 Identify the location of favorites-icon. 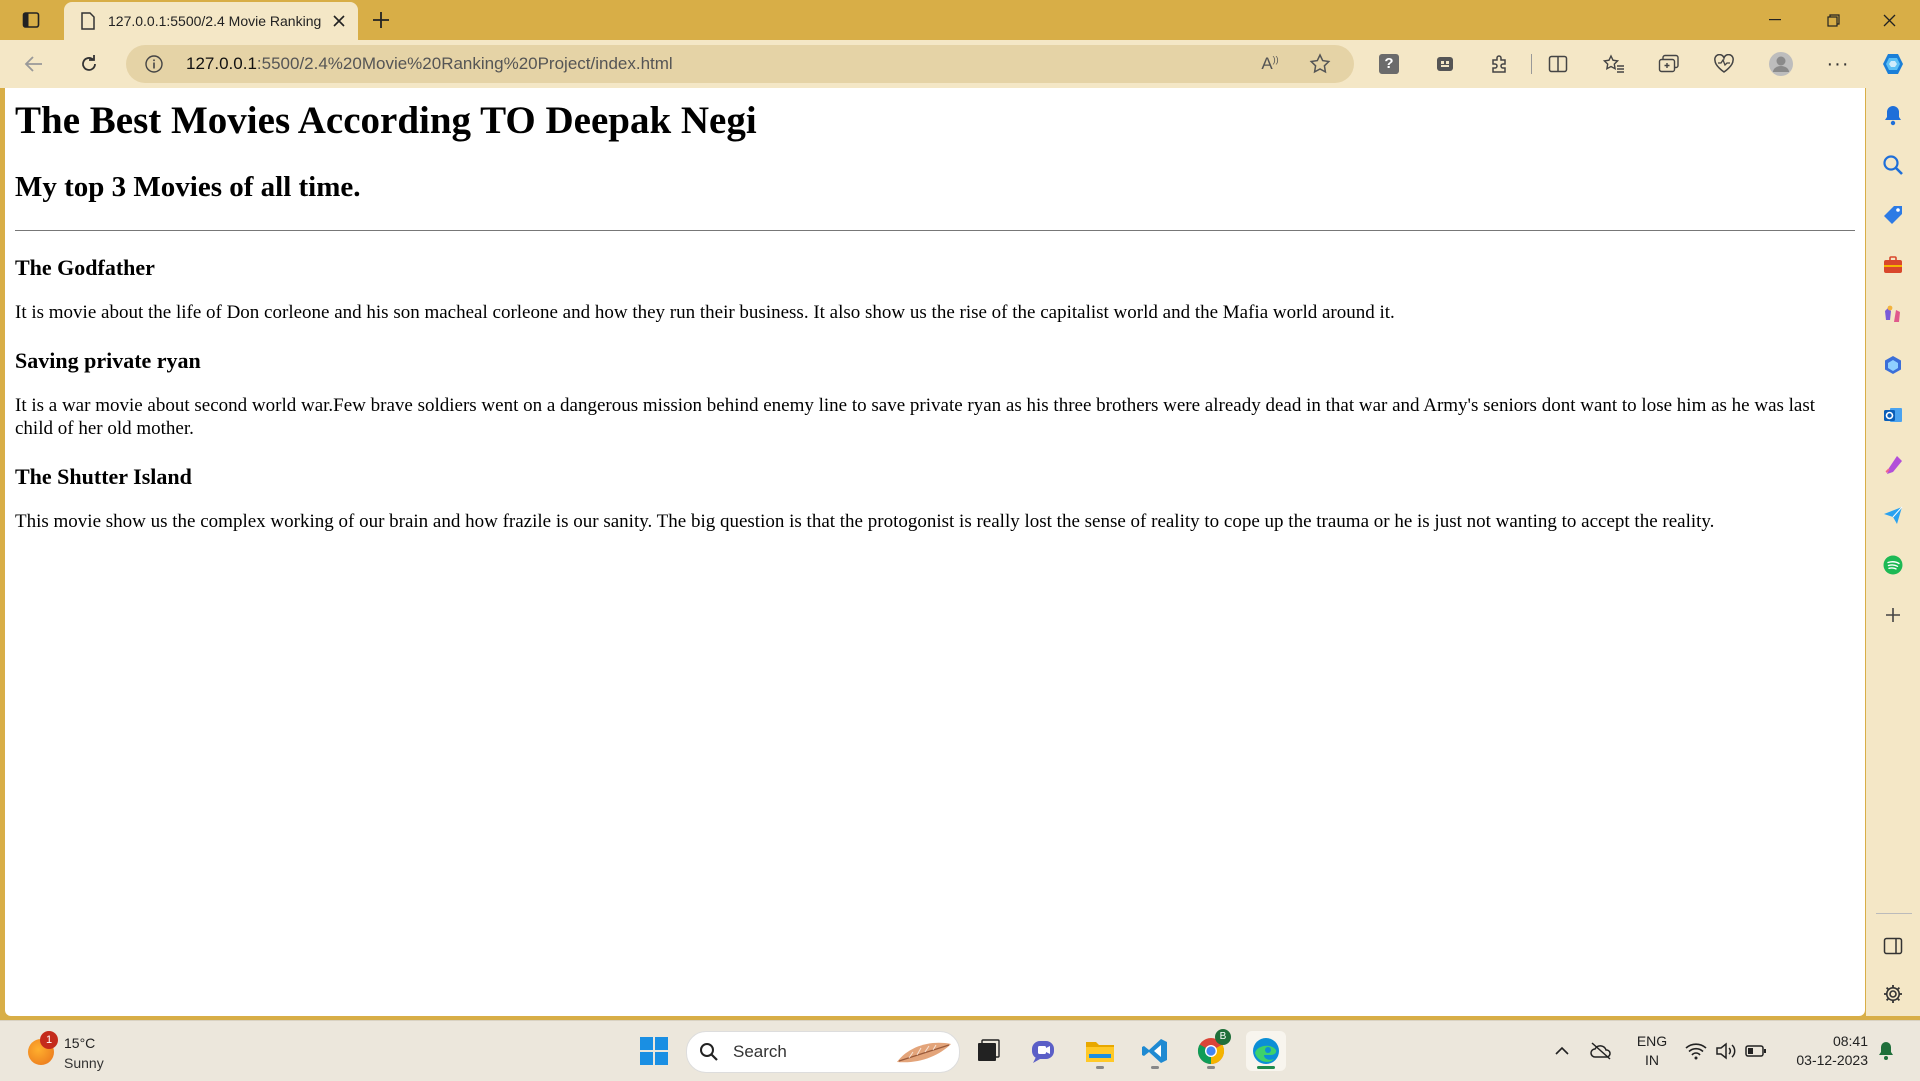
(1614, 64).